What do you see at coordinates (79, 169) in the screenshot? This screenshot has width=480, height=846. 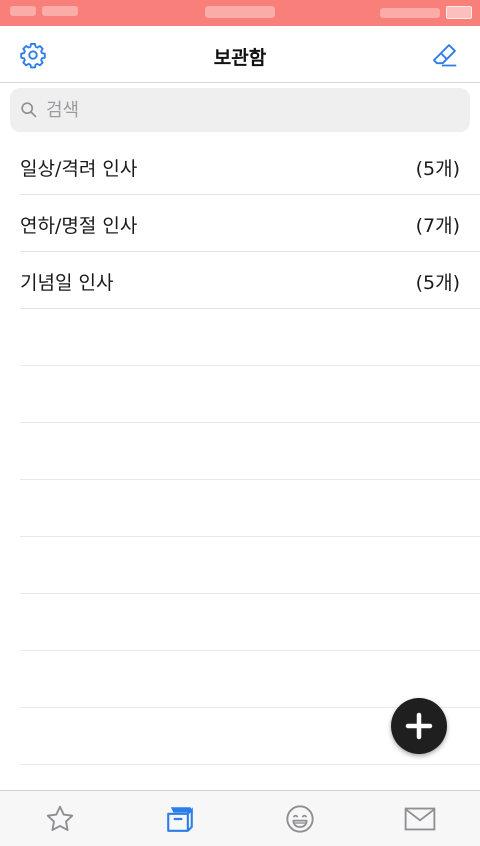 I see `list-item-label: 일상/격려 인사` at bounding box center [79, 169].